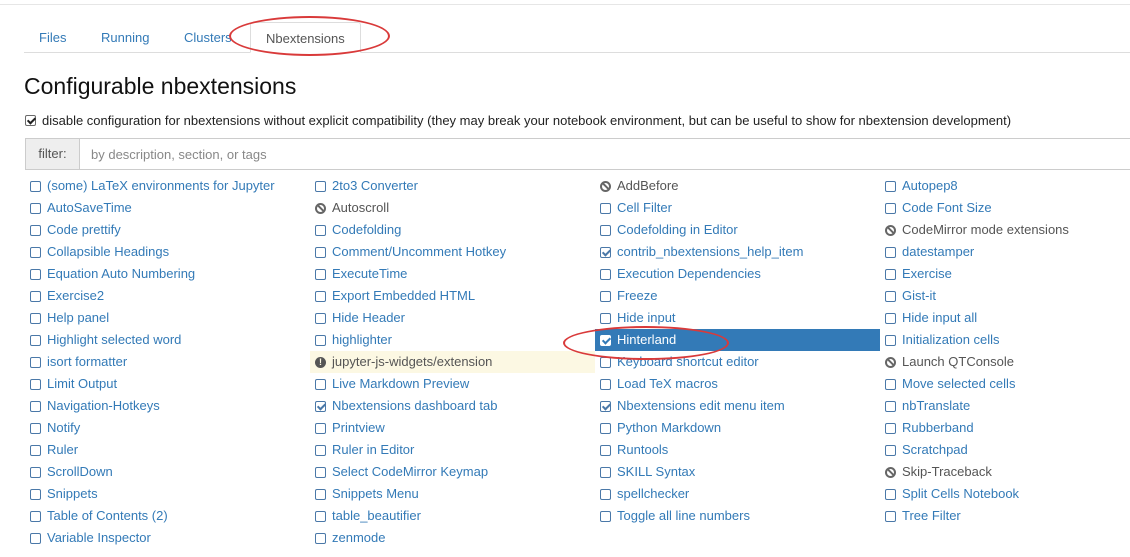 Image resolution: width=1130 pixels, height=557 pixels. What do you see at coordinates (167, 538) in the screenshot?
I see `extension-item: Variable Inspector` at bounding box center [167, 538].